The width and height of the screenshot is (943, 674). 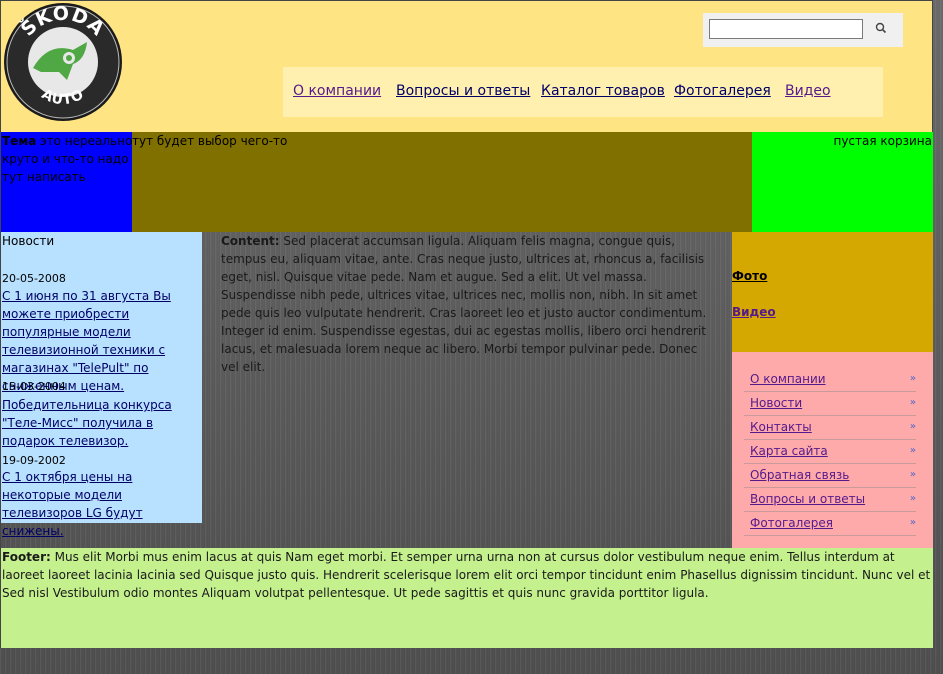 I want to click on side-menu-label: Контакты, so click(x=781, y=427).